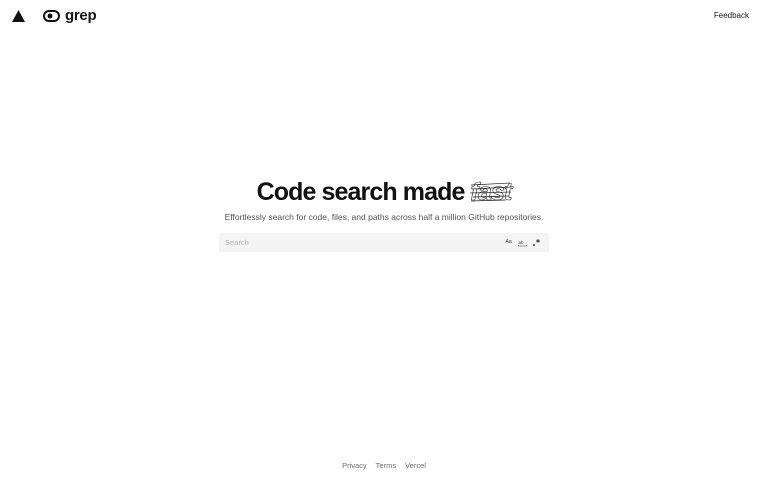 This screenshot has width=768, height=480. I want to click on footer-link-privacy: Privacy, so click(354, 466).